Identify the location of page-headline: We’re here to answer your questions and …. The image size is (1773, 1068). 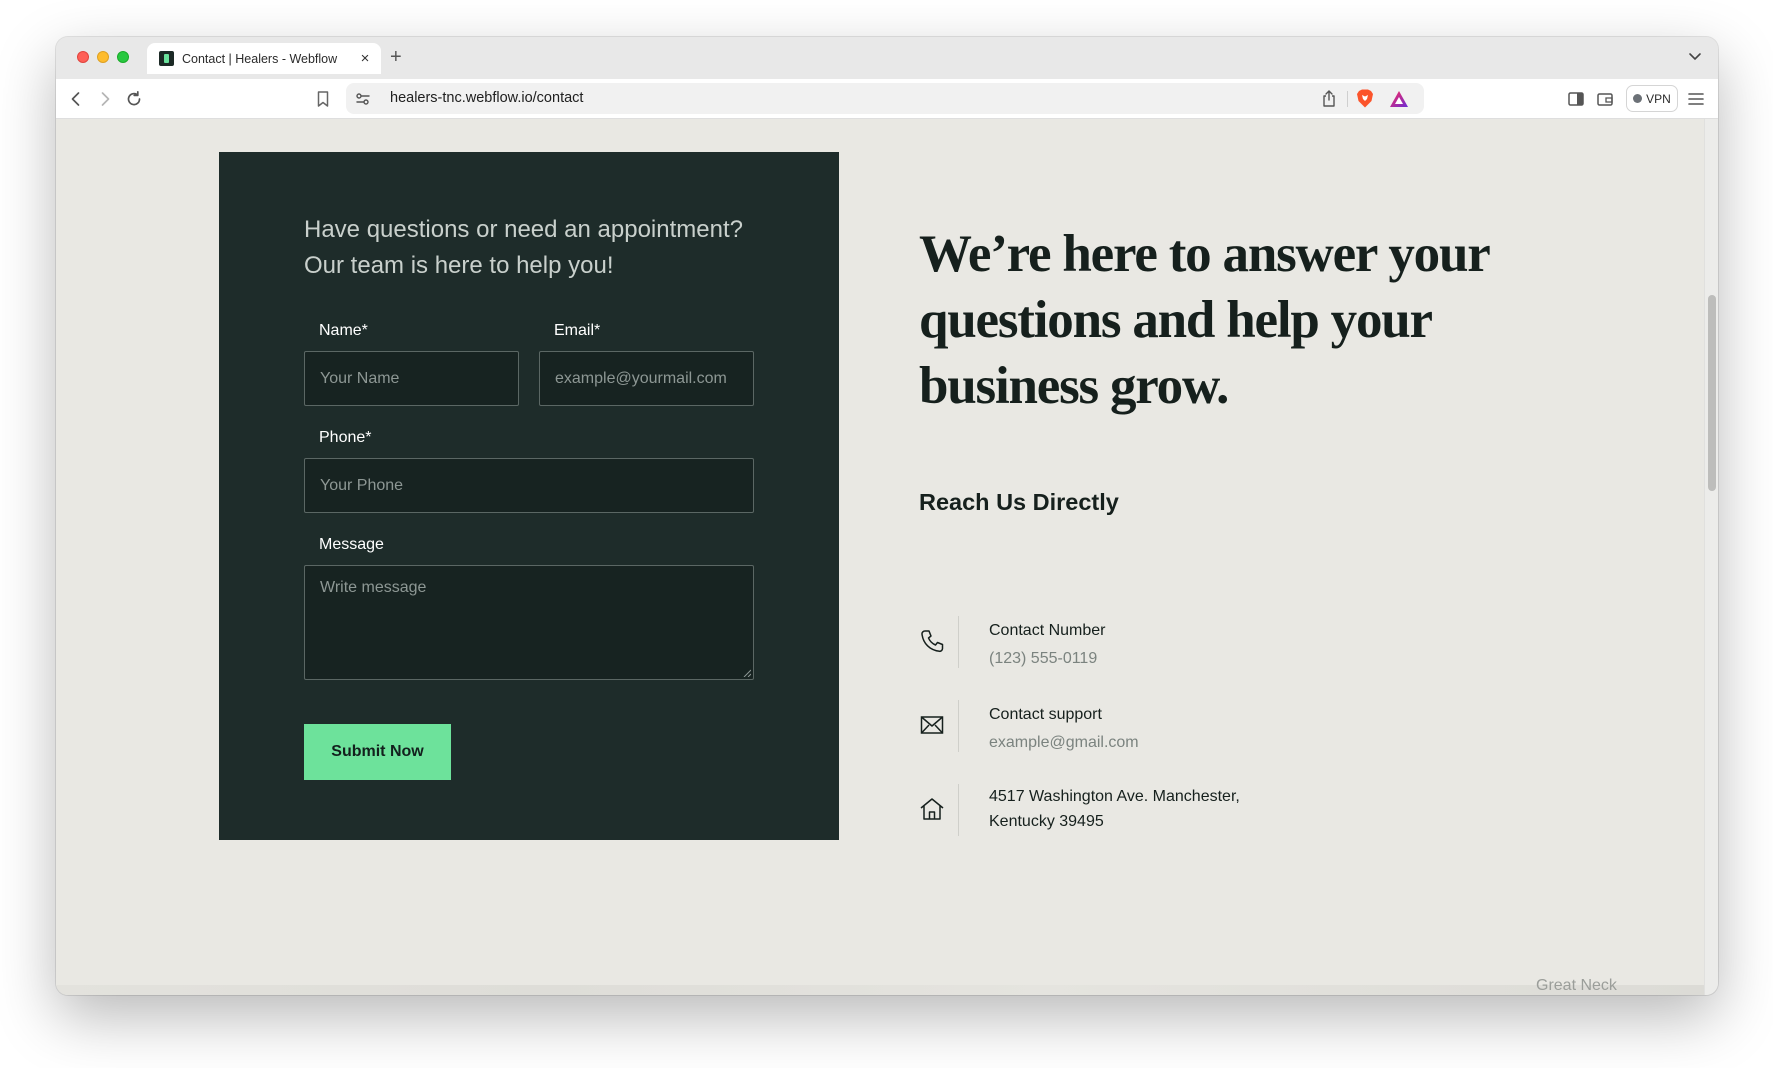
(1204, 320).